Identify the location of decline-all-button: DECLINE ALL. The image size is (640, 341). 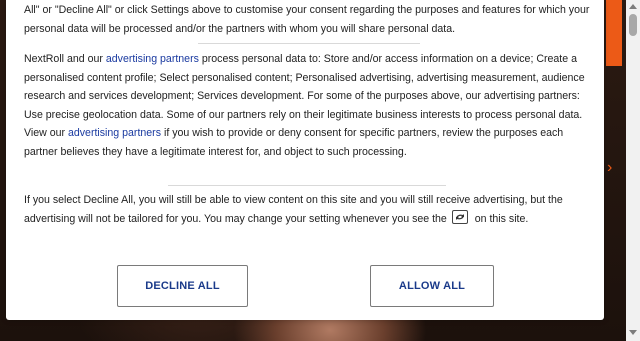
(182, 286).